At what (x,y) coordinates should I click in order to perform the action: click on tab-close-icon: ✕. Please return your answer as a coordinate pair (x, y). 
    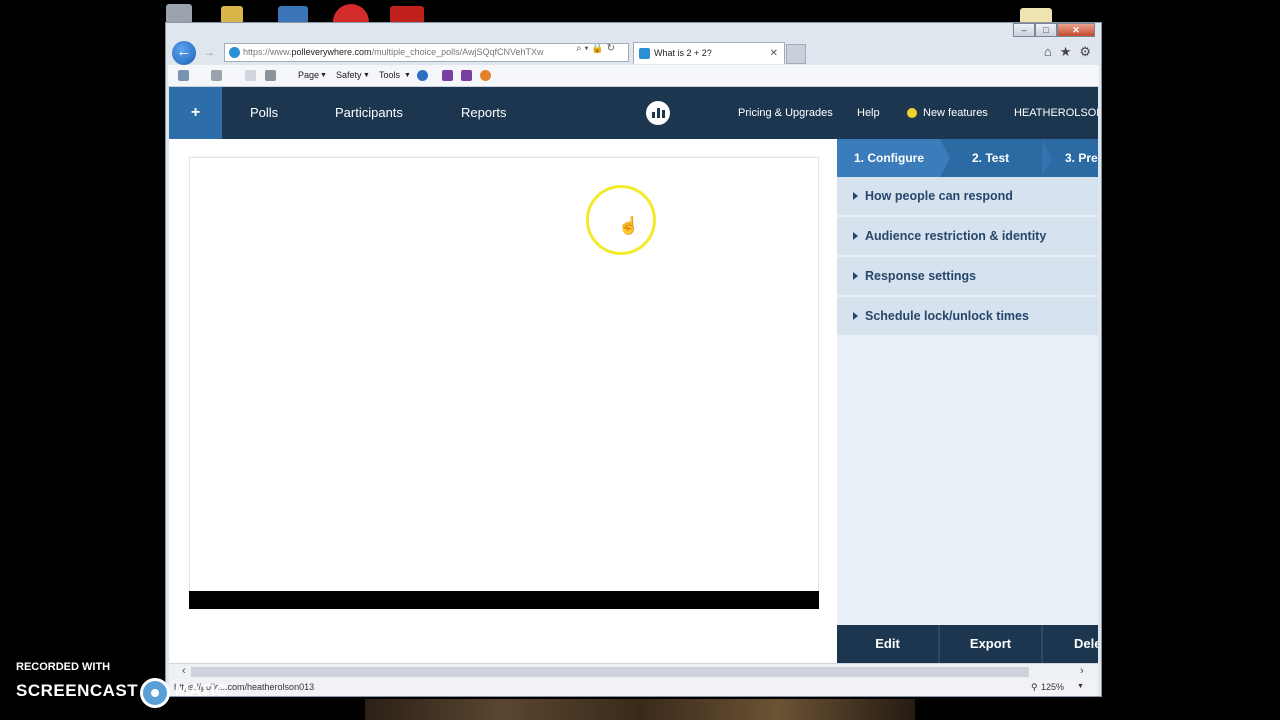
    Looking at the image, I should click on (774, 53).